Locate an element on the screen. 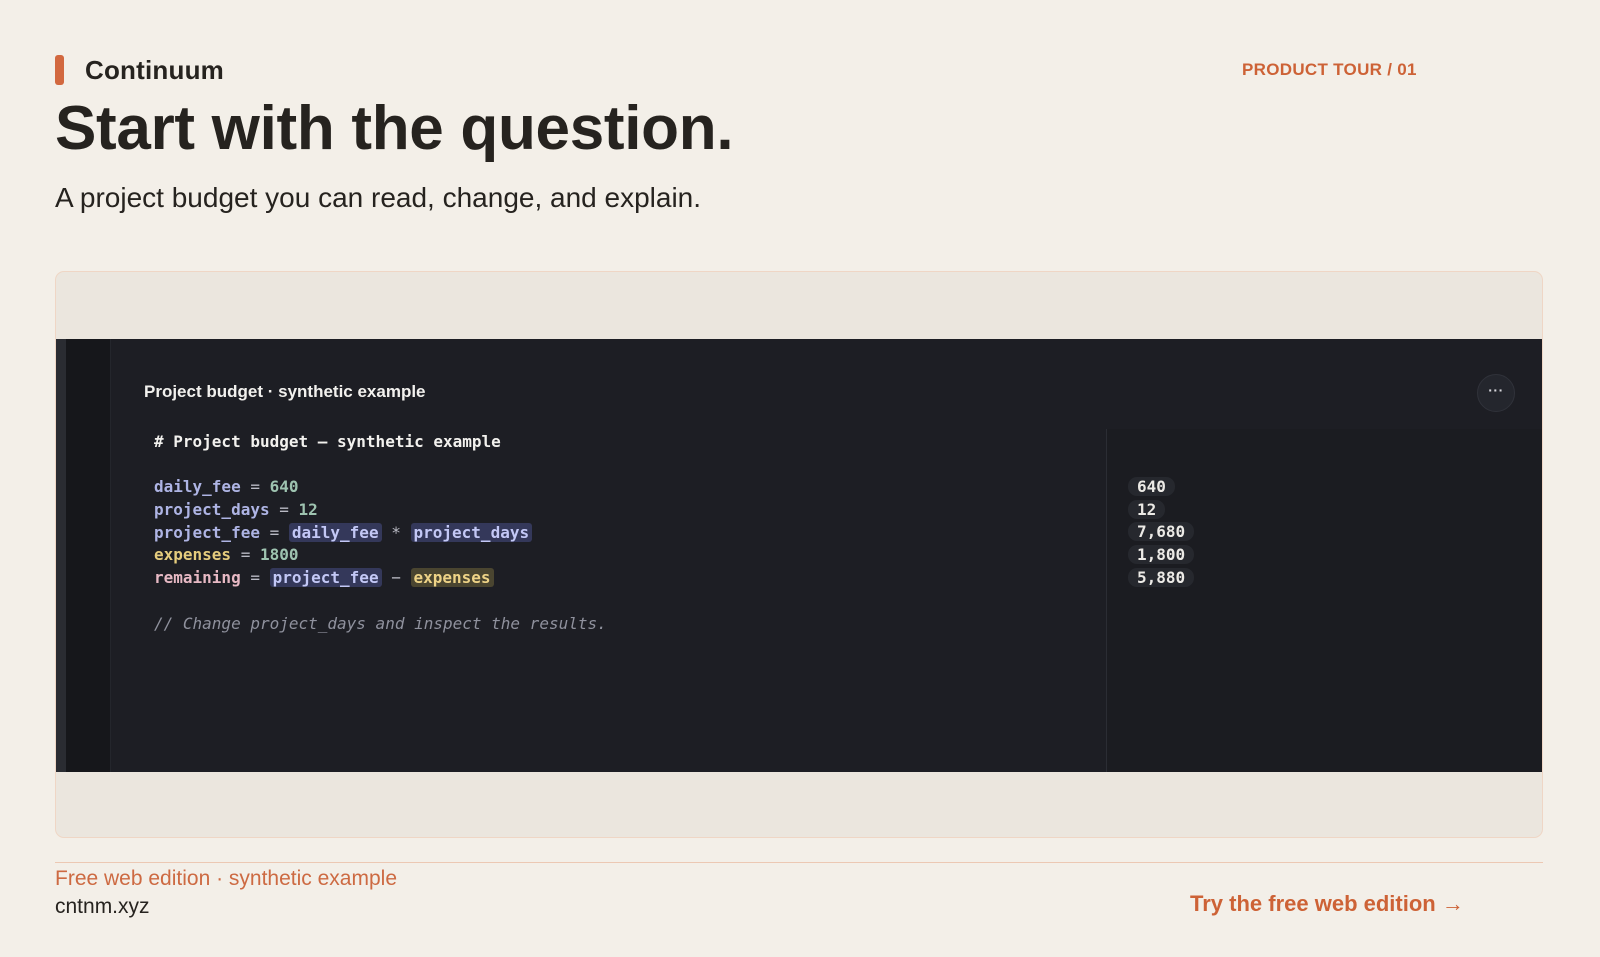  result-remaining: 5,880 is located at coordinates (1161, 577).